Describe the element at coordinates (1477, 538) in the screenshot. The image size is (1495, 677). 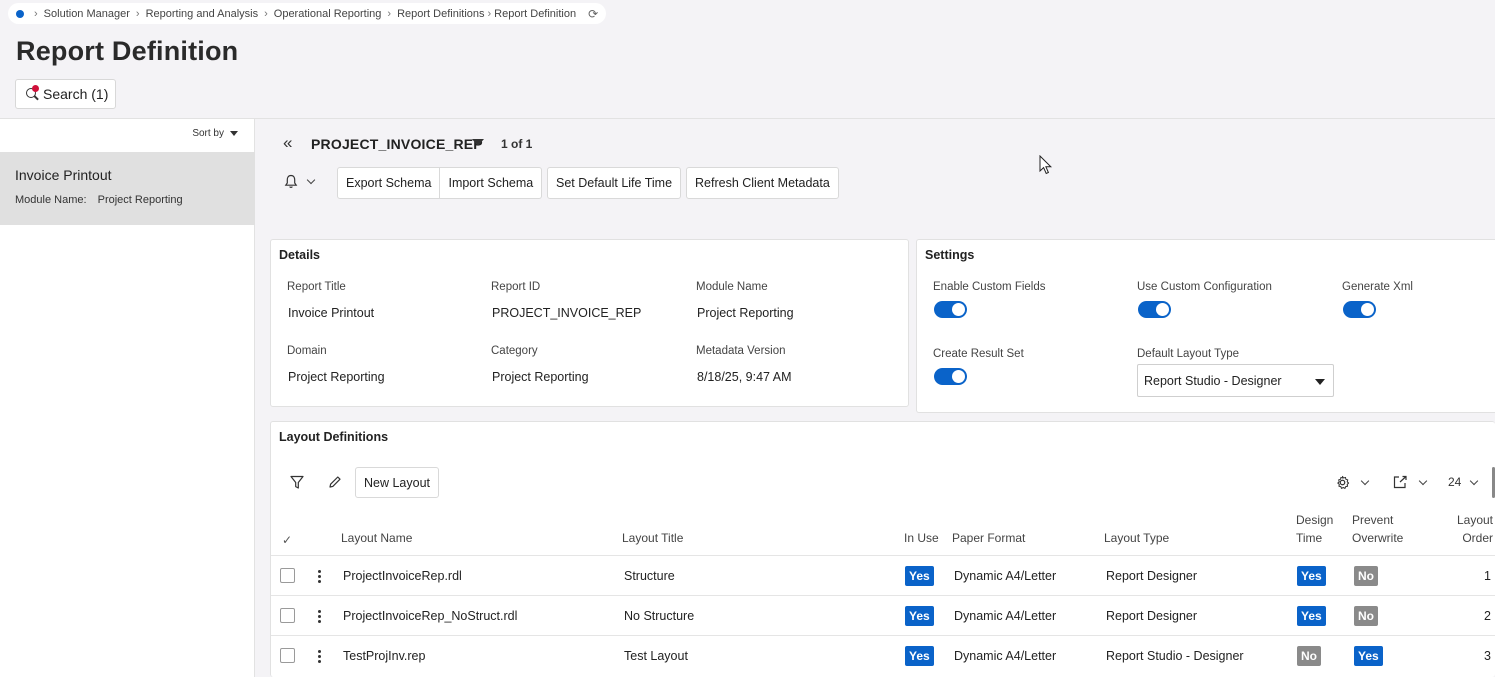
I see `col-header-layout-order-line2: Order` at that location.